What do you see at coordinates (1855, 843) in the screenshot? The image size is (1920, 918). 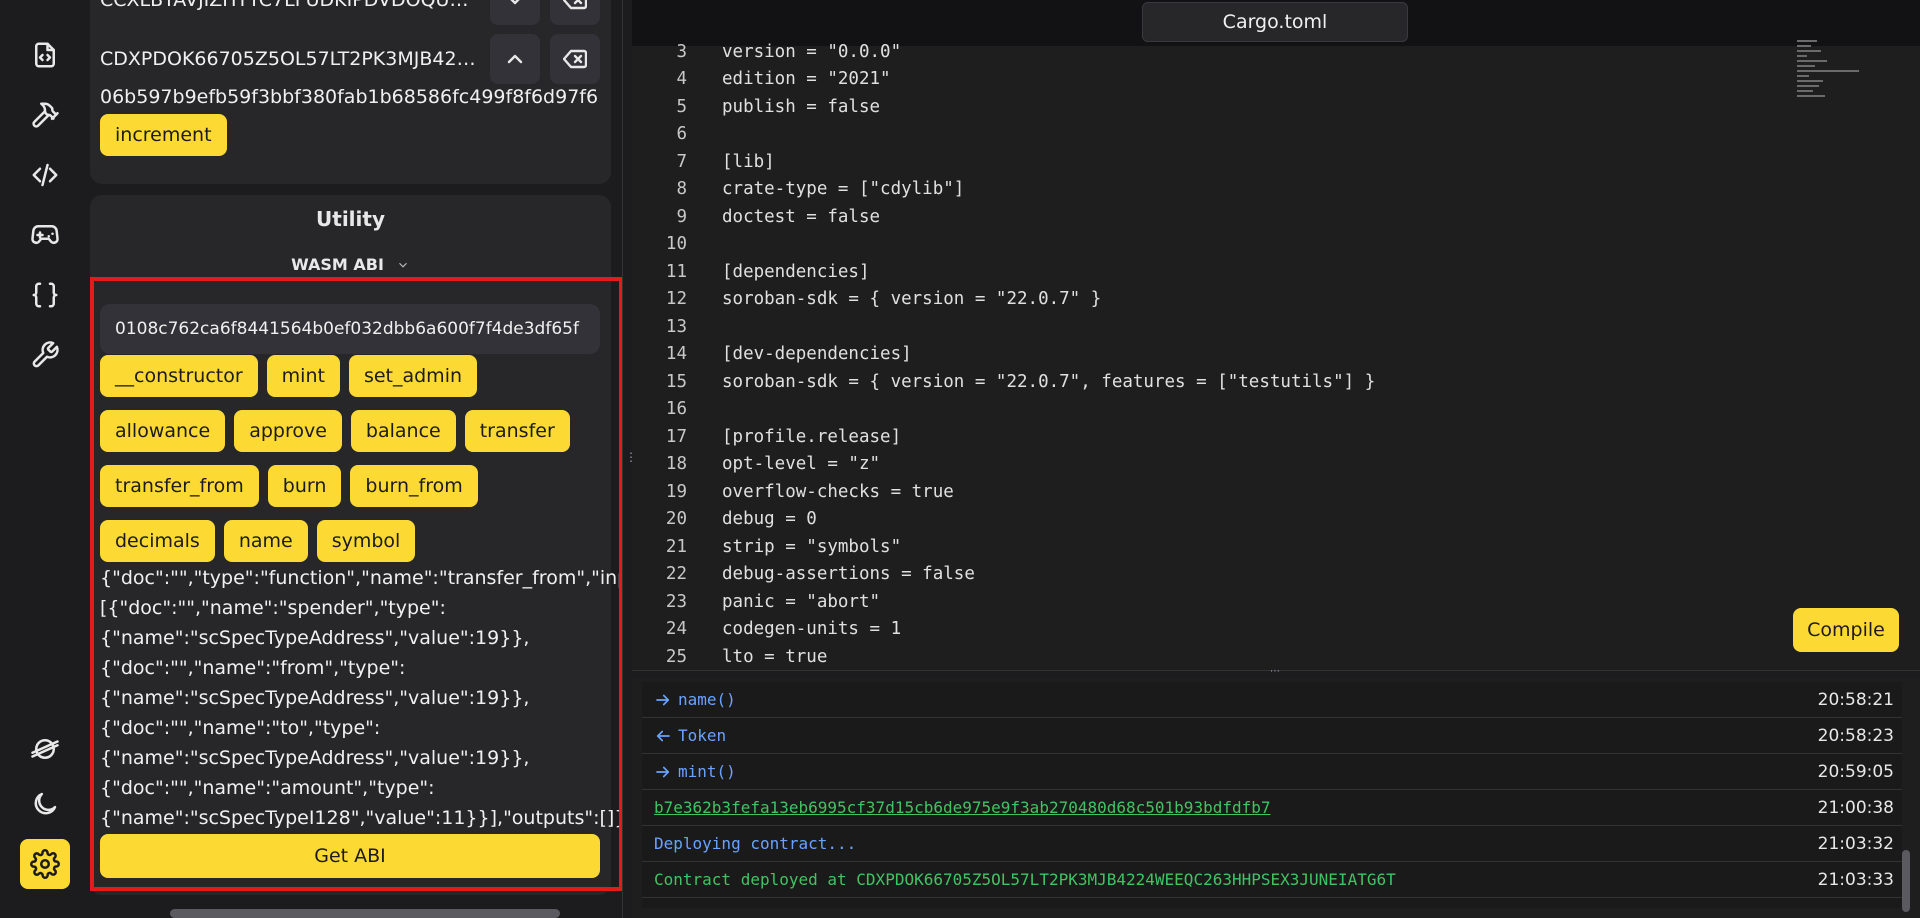 I see `log-timestamp: 21:03:32` at bounding box center [1855, 843].